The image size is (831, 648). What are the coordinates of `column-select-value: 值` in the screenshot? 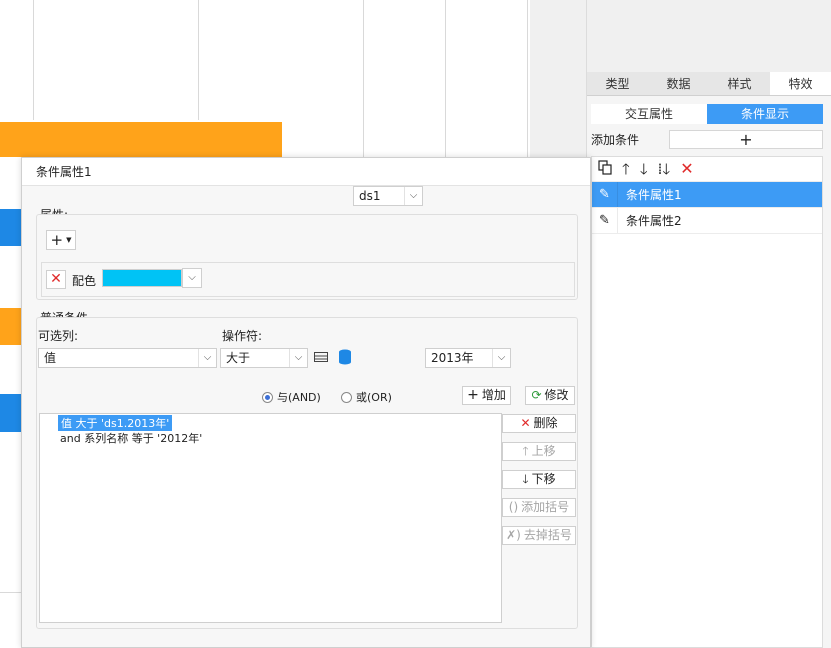 It's located at (50, 358).